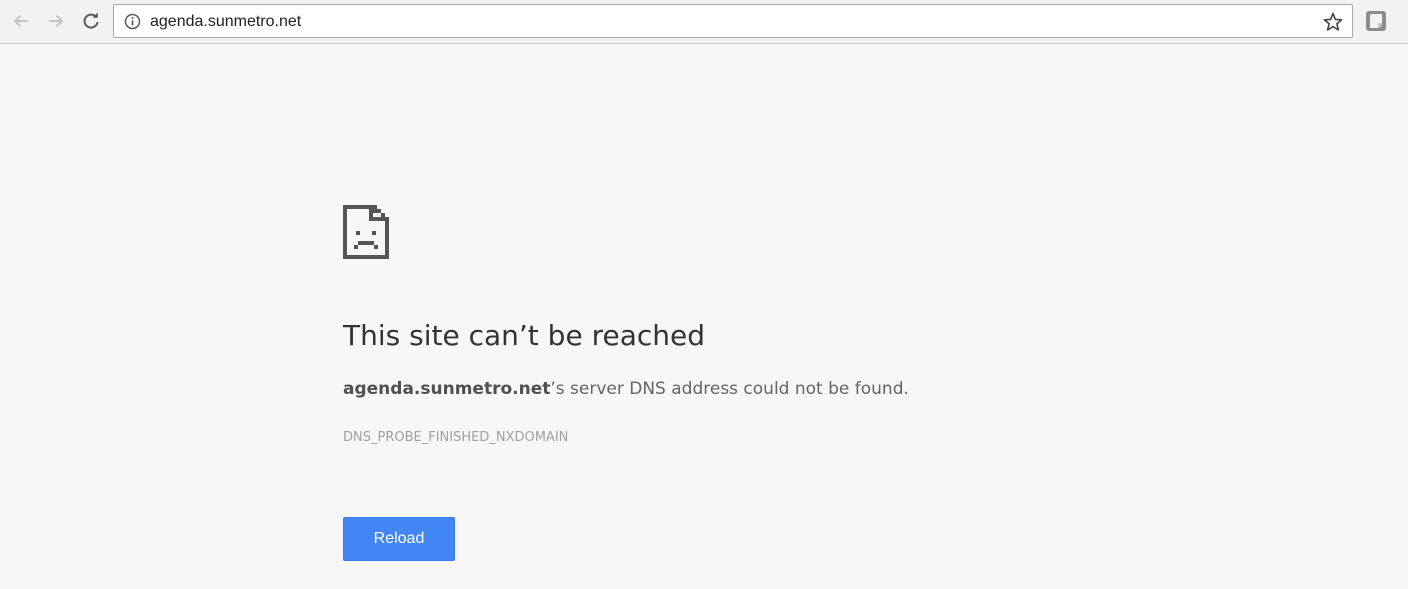 Image resolution: width=1408 pixels, height=589 pixels. I want to click on error-host: agenda.sunmetro.net, so click(447, 389).